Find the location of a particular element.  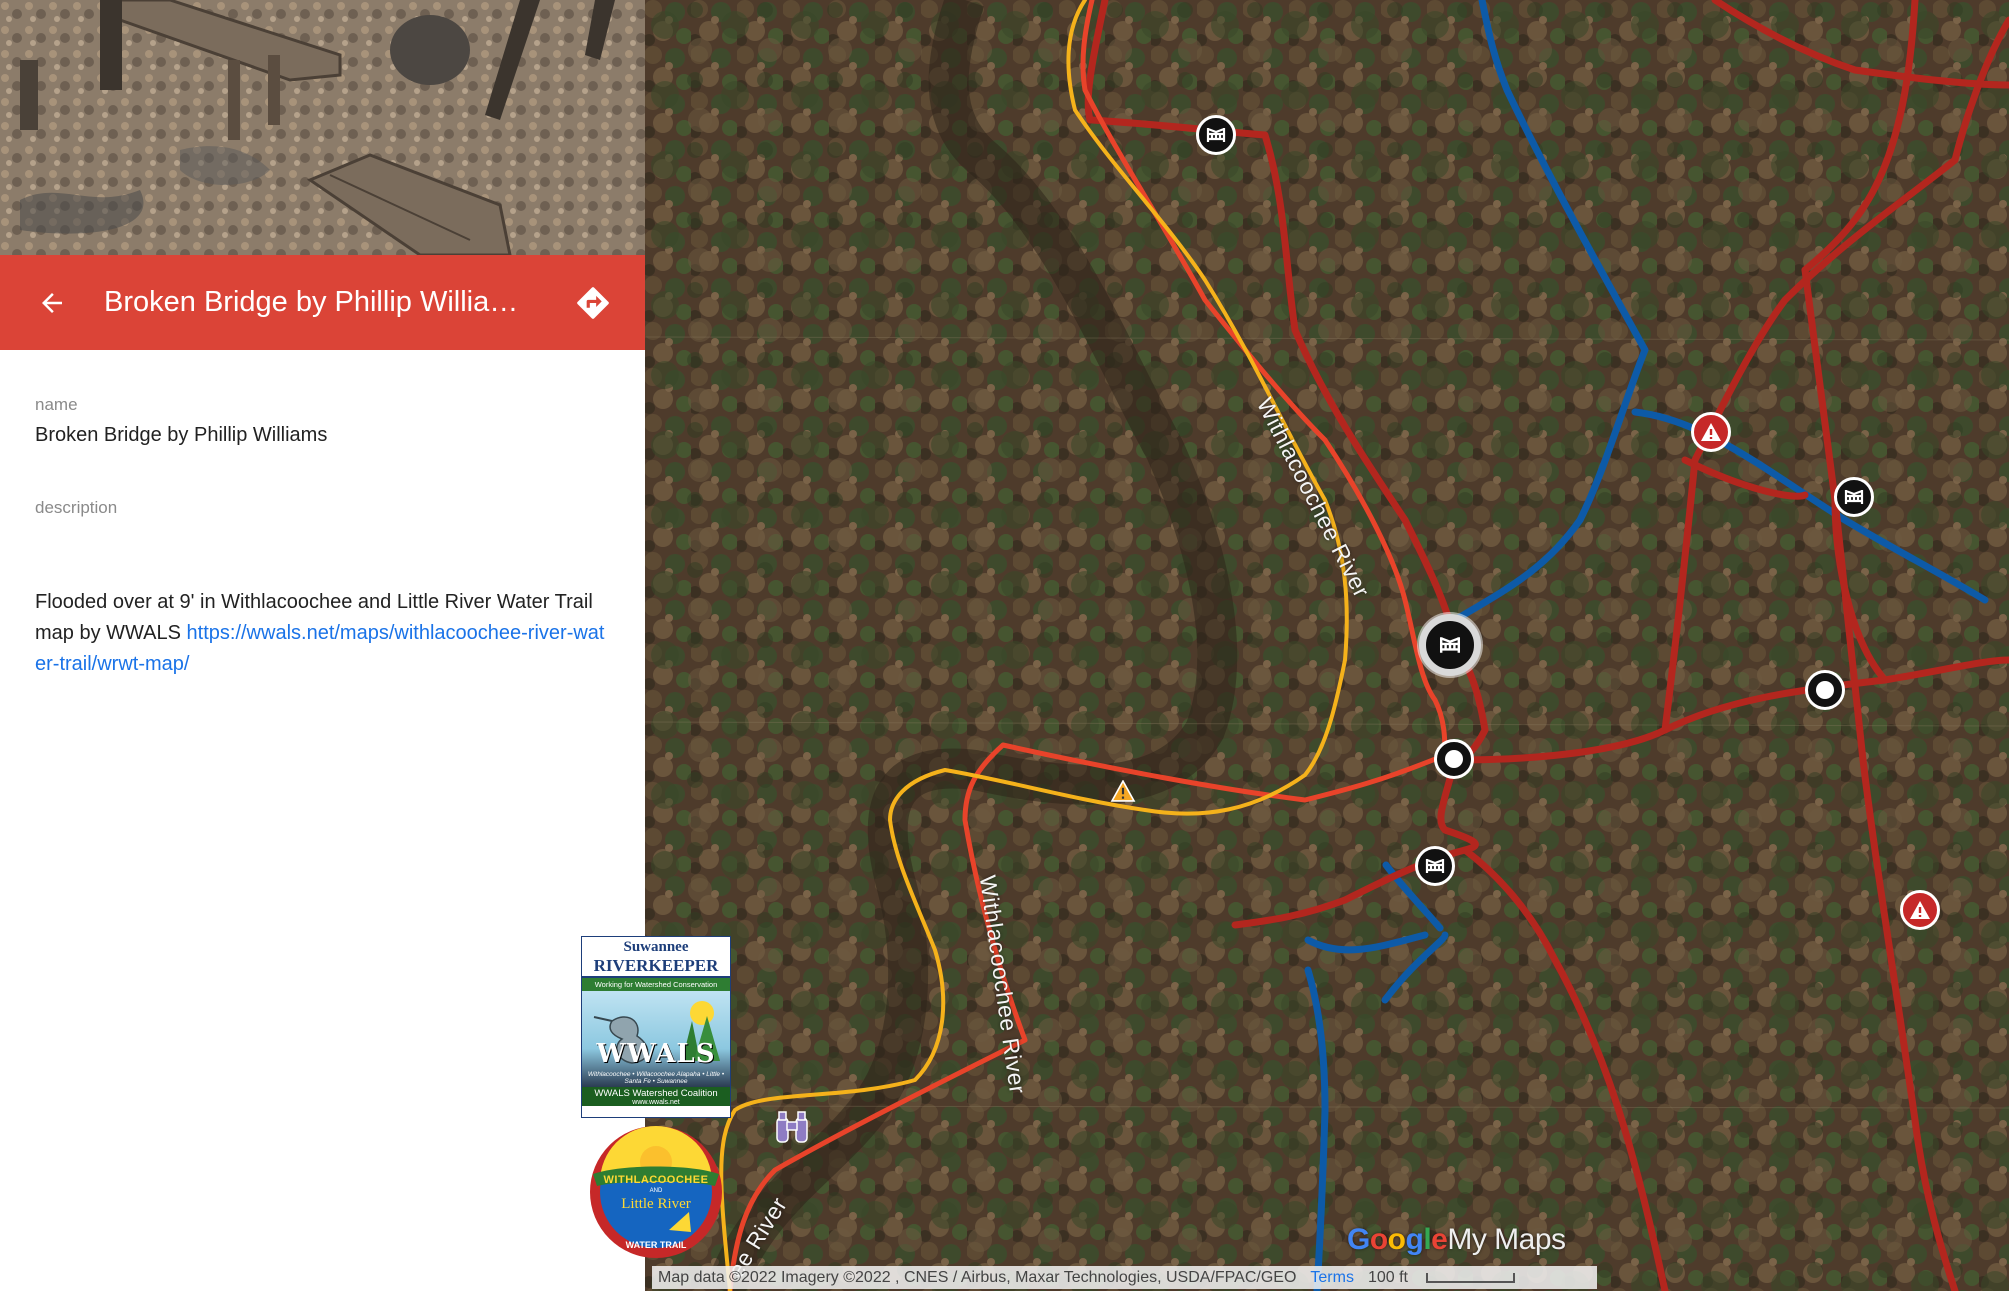

description-label: description is located at coordinates (76, 507).